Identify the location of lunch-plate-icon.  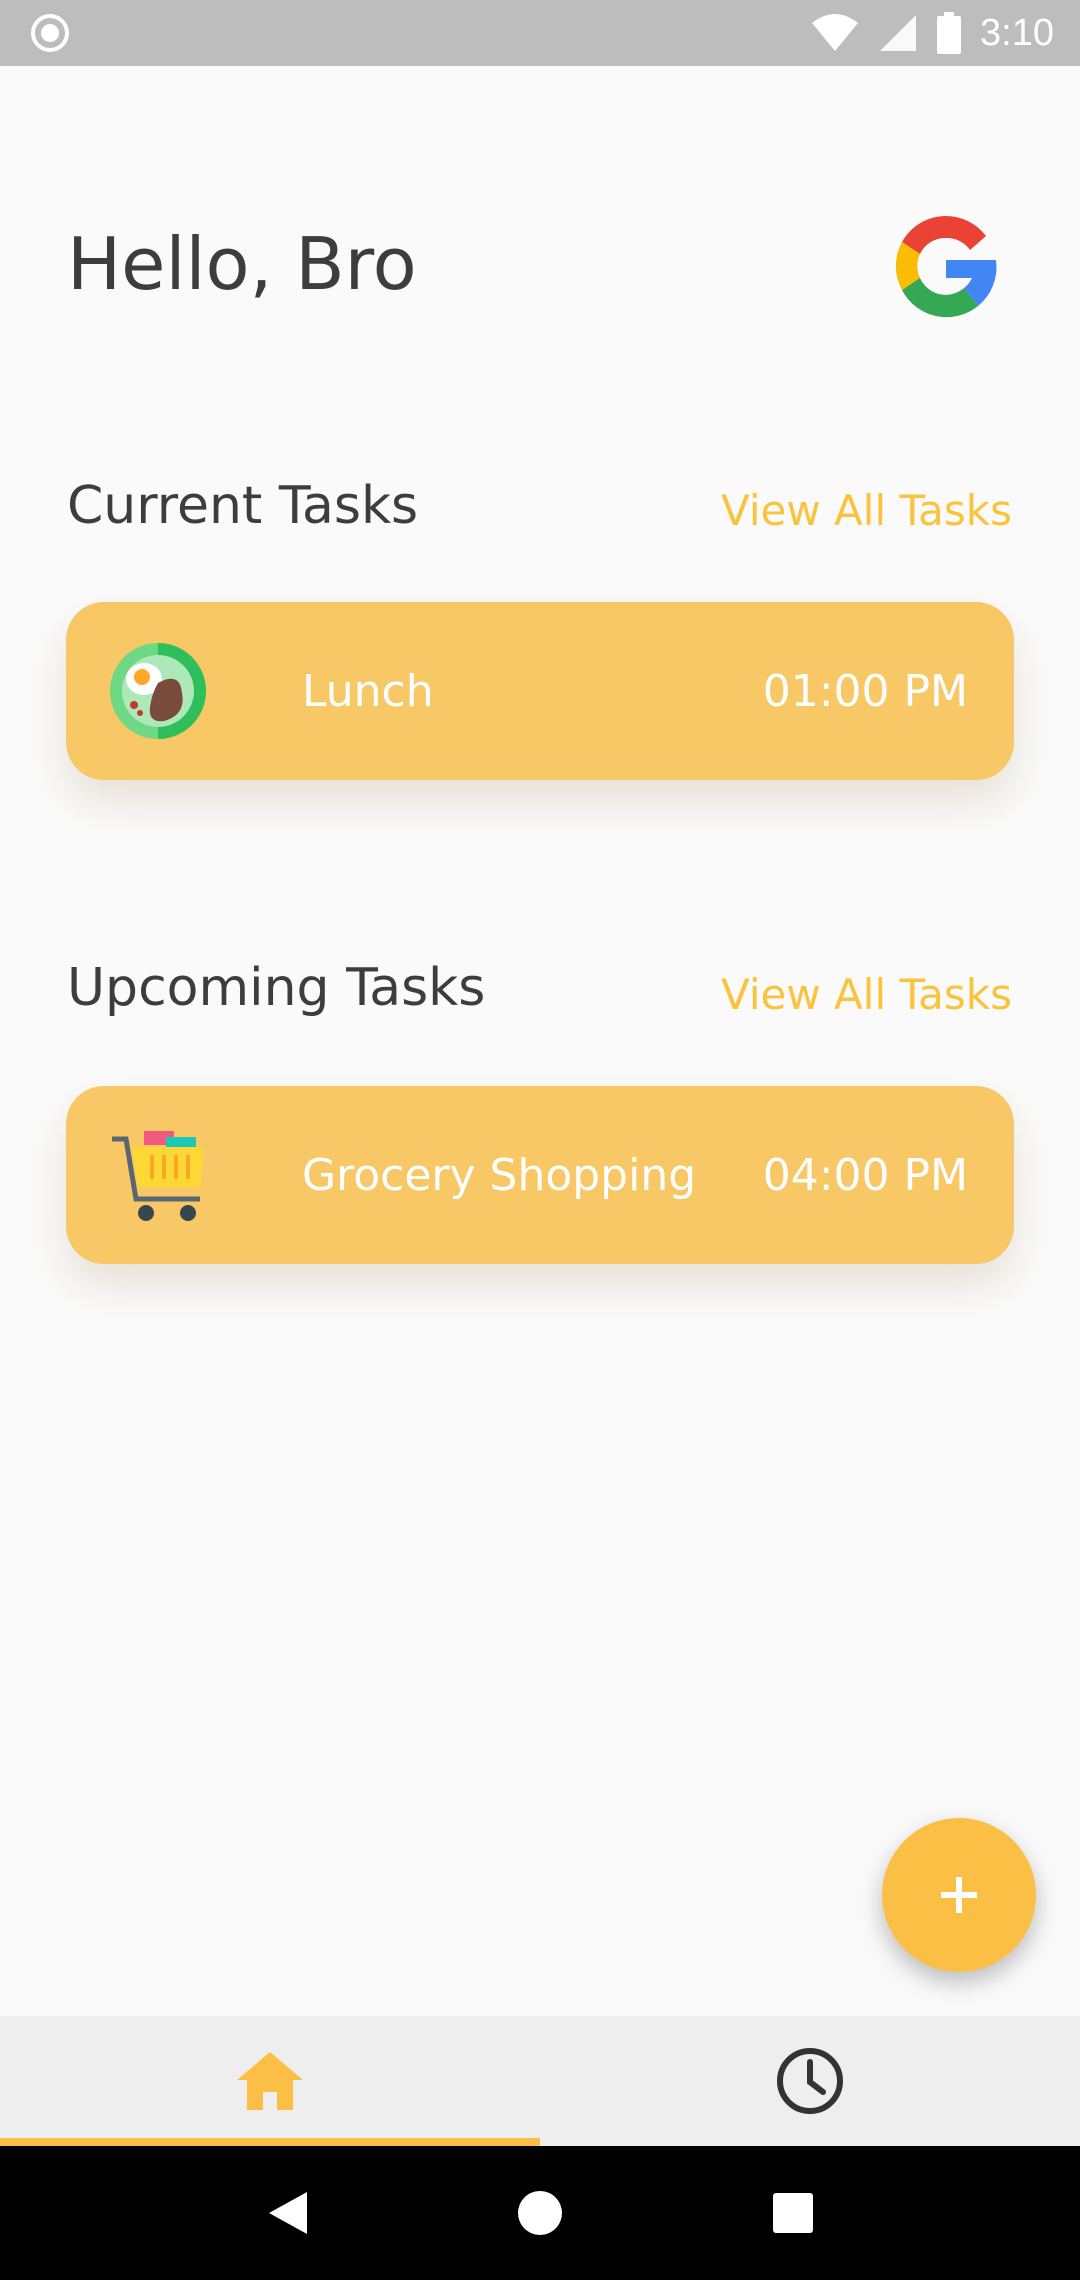
(158, 691).